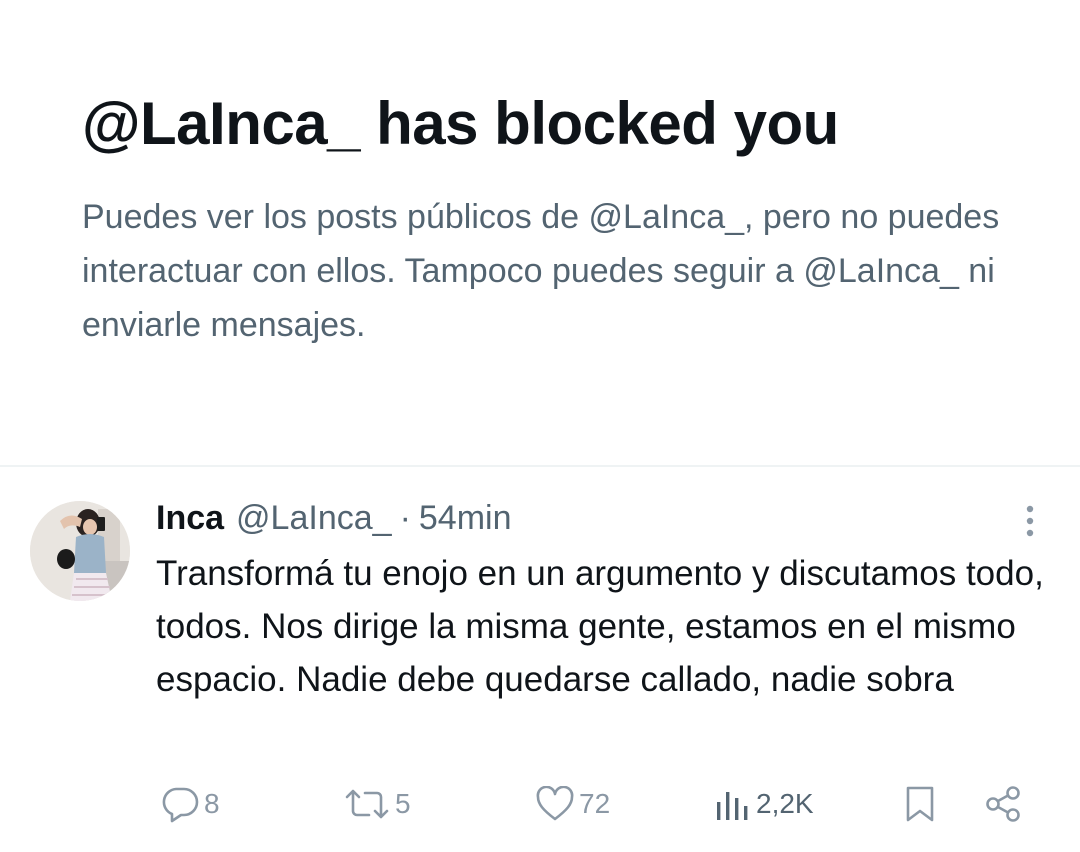 This screenshot has width=1080, height=852. Describe the element at coordinates (555, 803) in the screenshot. I see `heart-icon` at that location.